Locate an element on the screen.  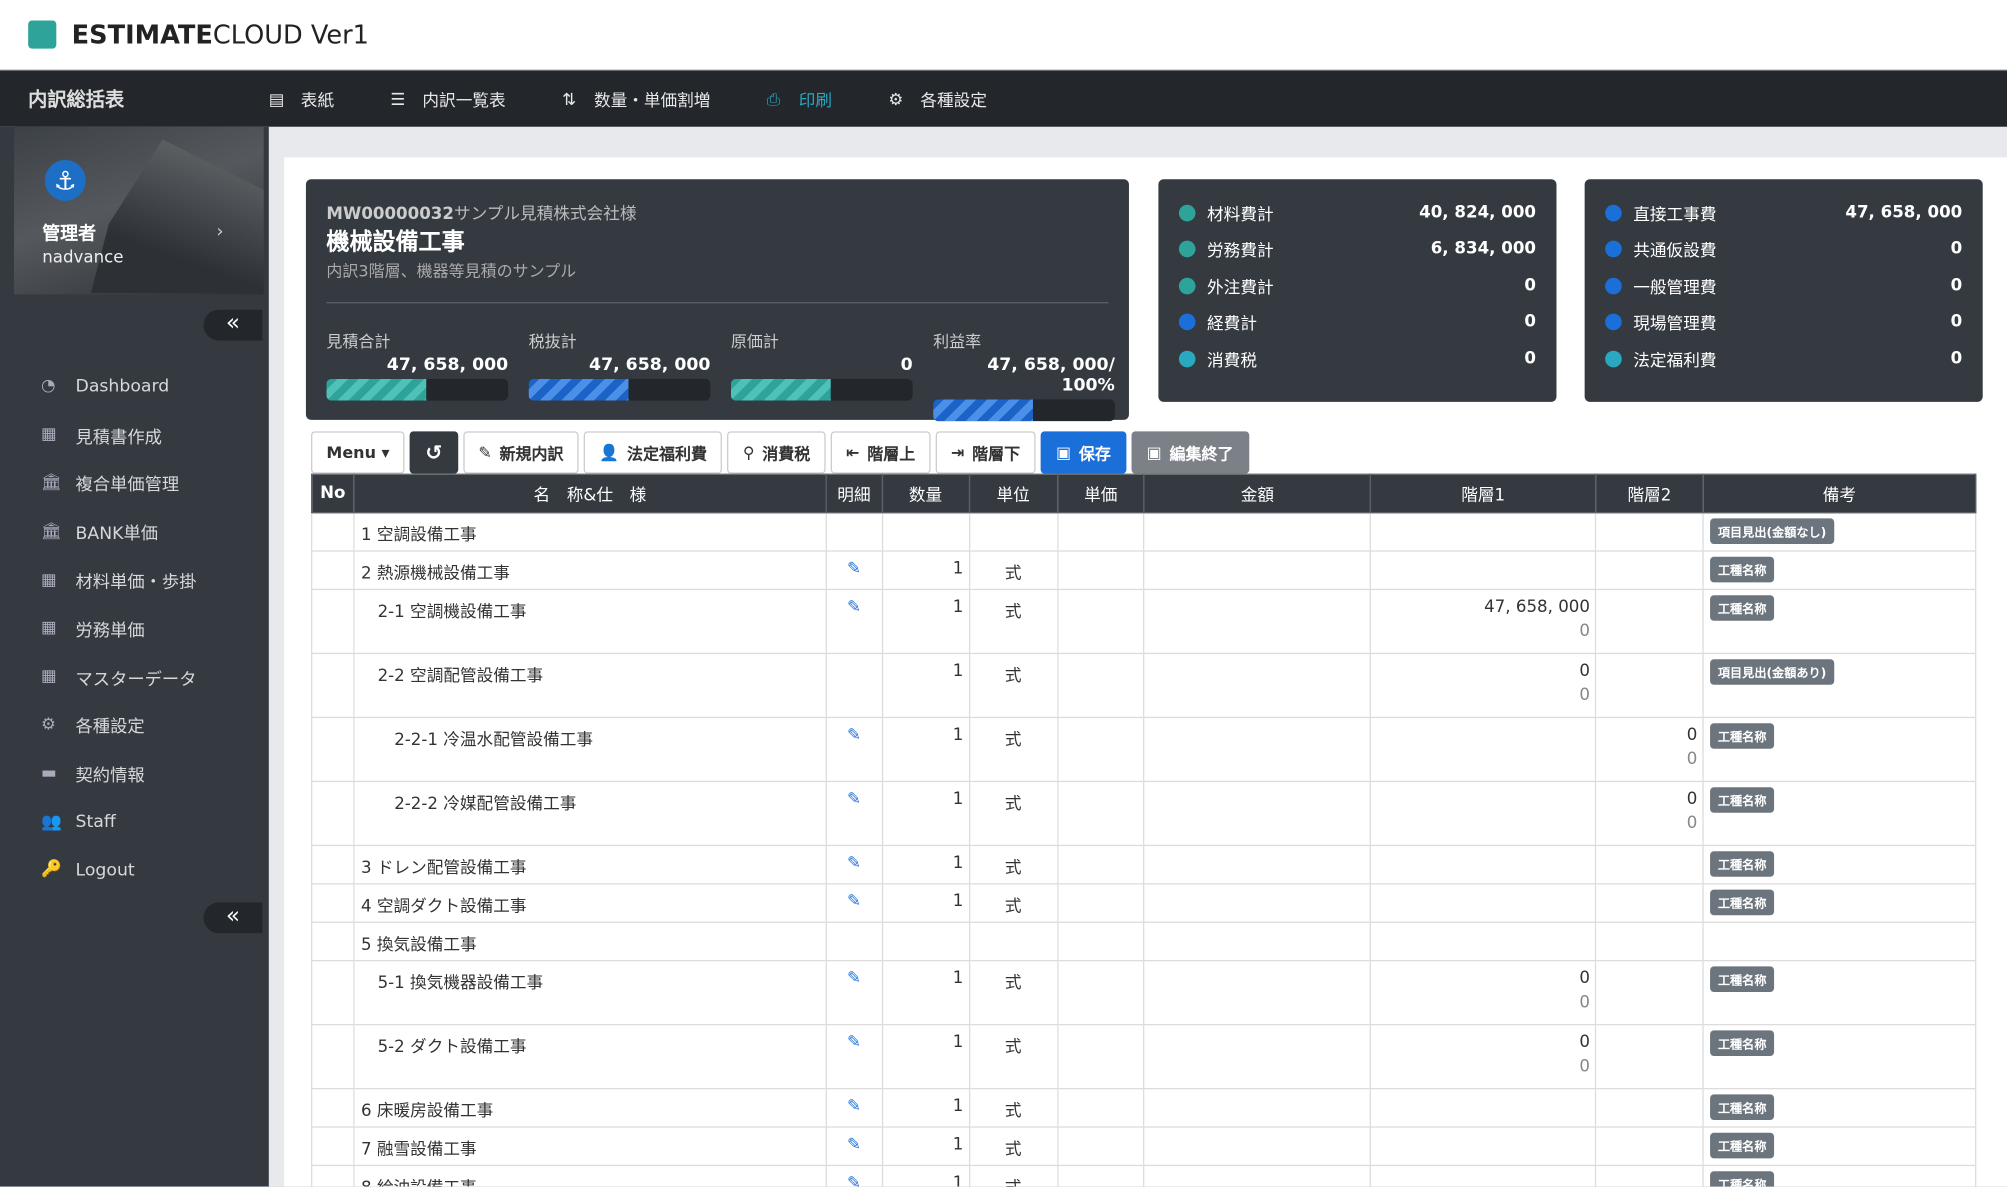
row-name: 8 給油設備工事 is located at coordinates (590, 1175).